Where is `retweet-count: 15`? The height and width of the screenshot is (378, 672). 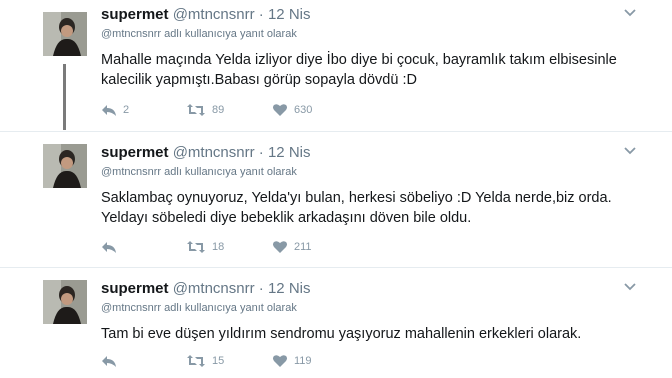
retweet-count: 15 is located at coordinates (218, 361).